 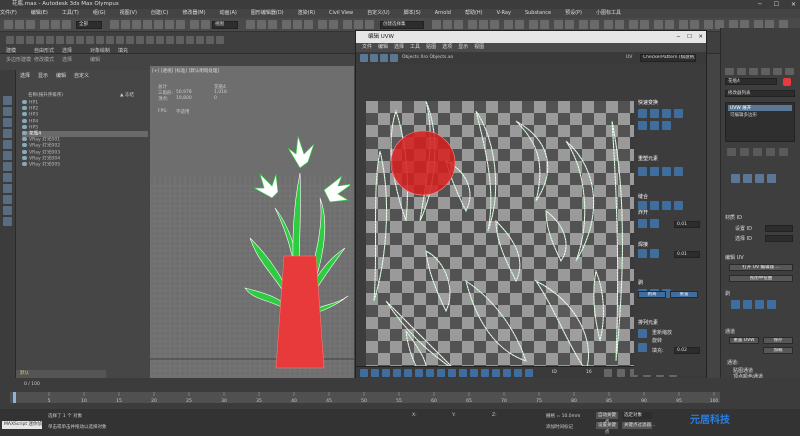 I want to click on uv-section-title-2: 缝合, so click(x=643, y=196).